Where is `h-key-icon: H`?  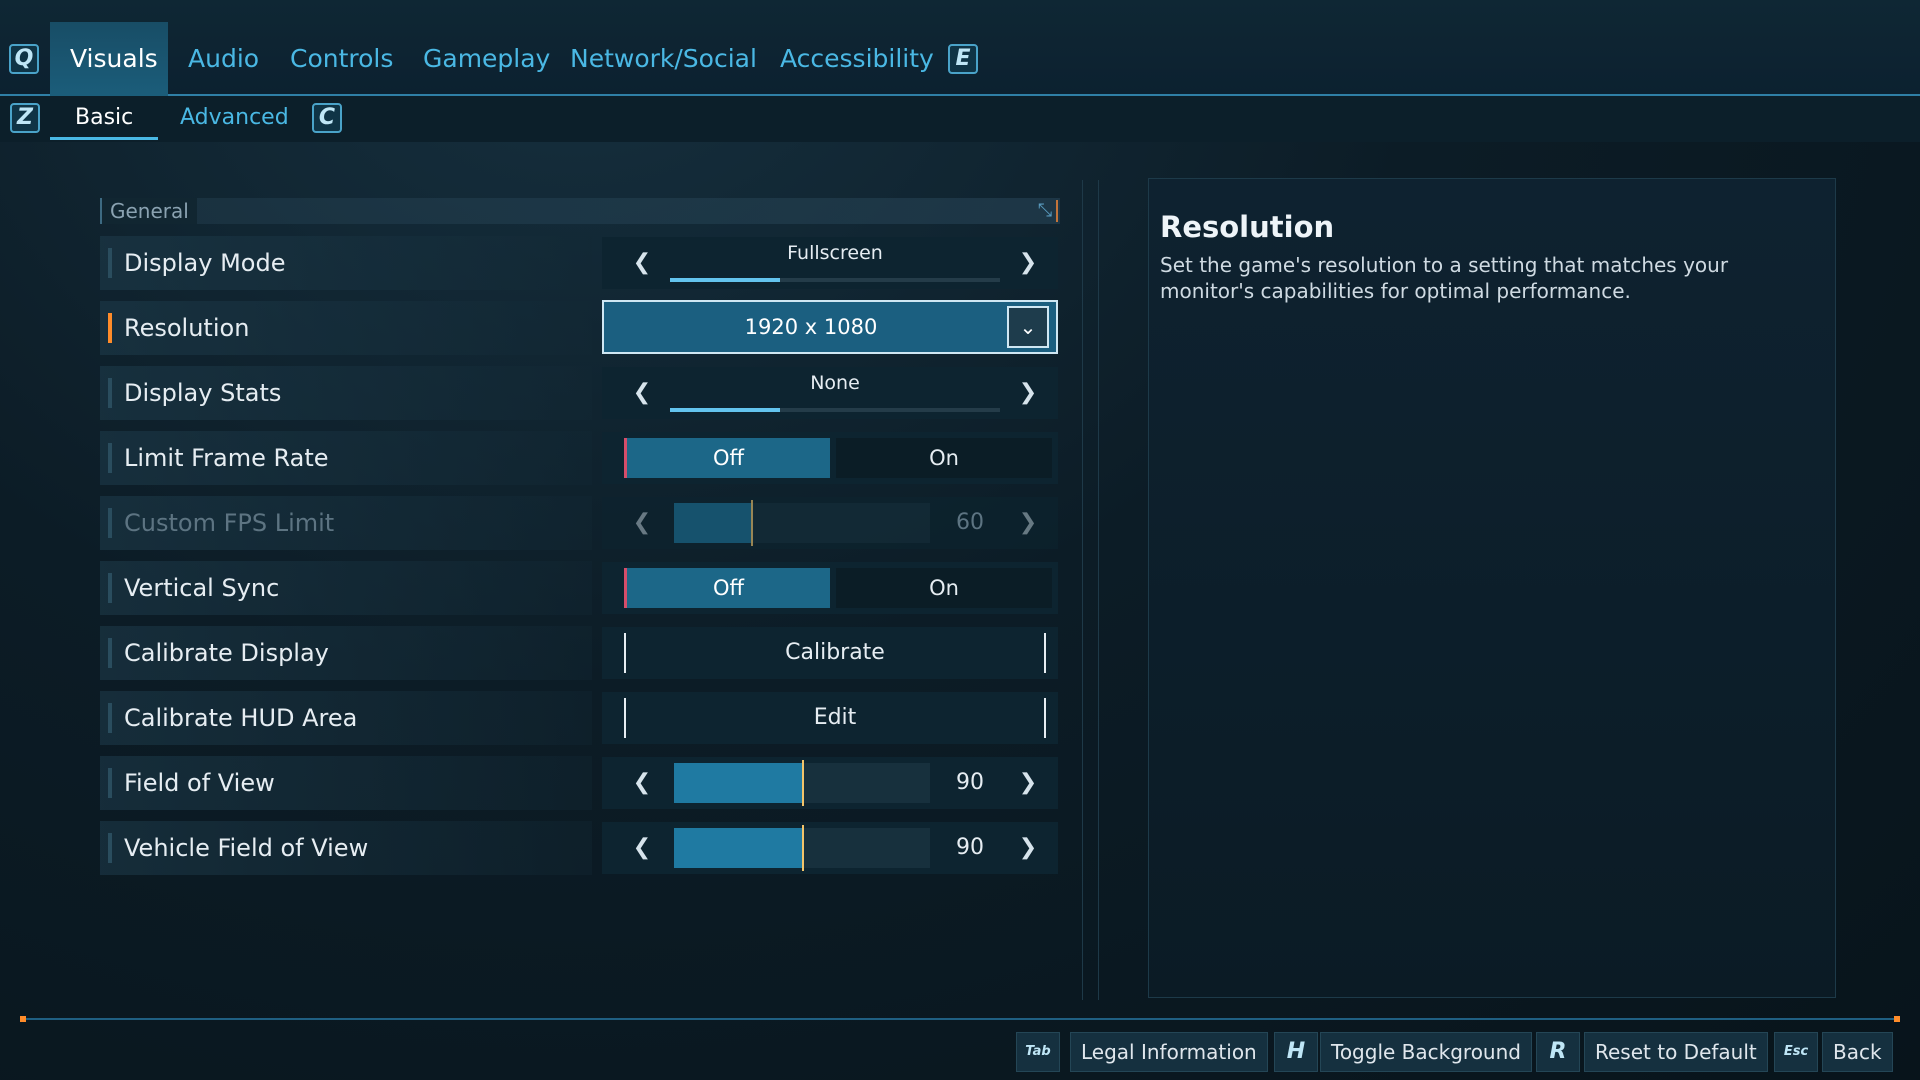 h-key-icon: H is located at coordinates (1296, 1052).